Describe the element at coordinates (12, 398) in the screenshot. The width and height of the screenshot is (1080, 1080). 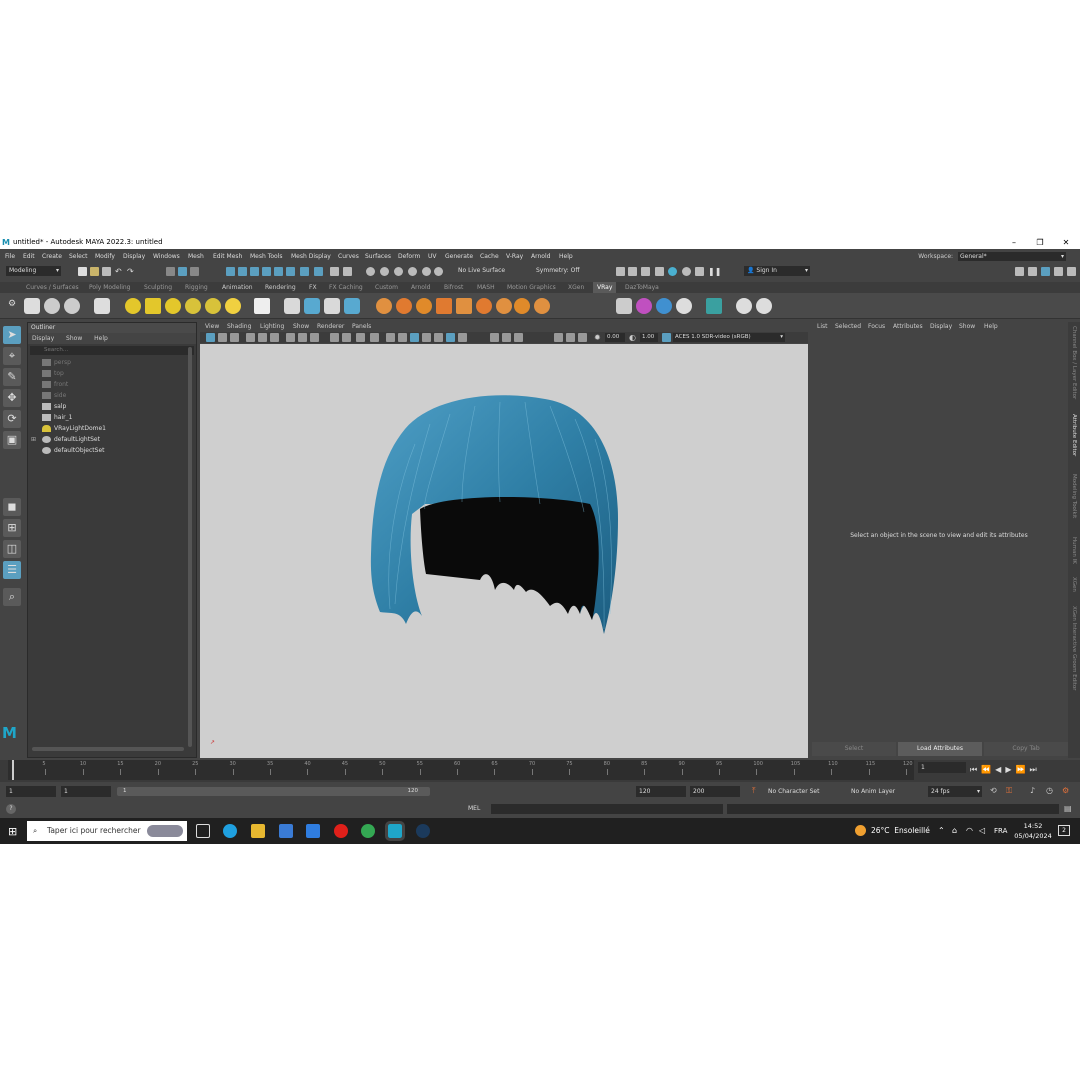
I see `move-tool-icon: ✥` at that location.